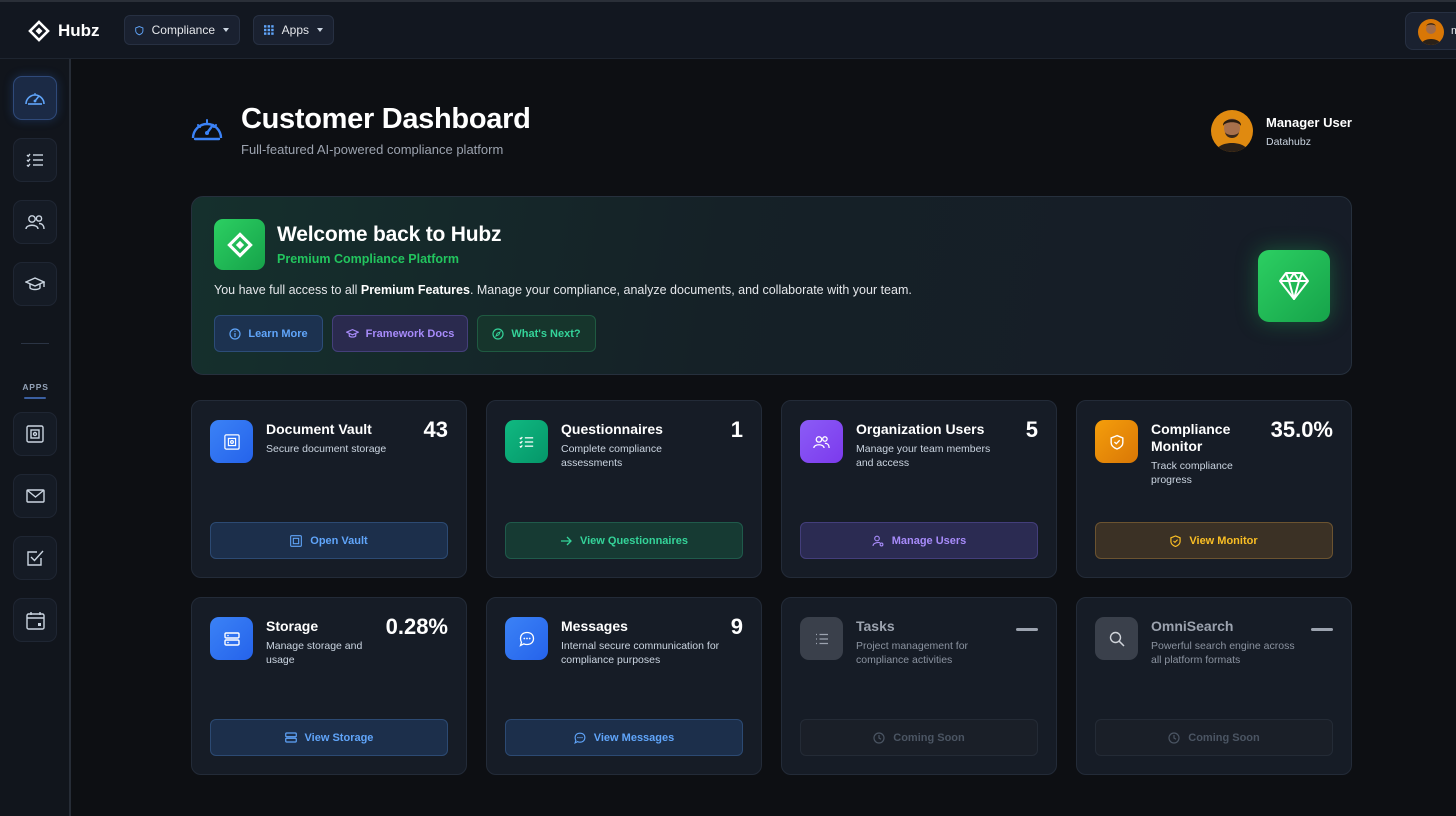 The height and width of the screenshot is (816, 1456). What do you see at coordinates (612, 429) in the screenshot?
I see `card-title: Questionnaires` at bounding box center [612, 429].